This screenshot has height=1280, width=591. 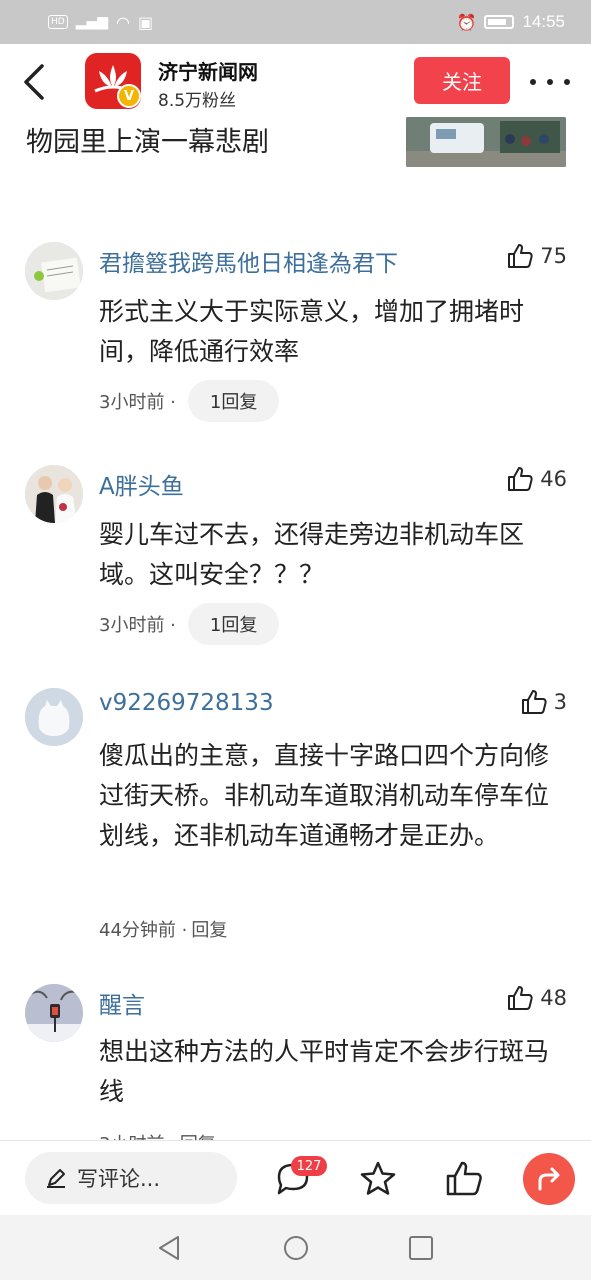 I want to click on nav-back-icon, so click(x=169, y=1248).